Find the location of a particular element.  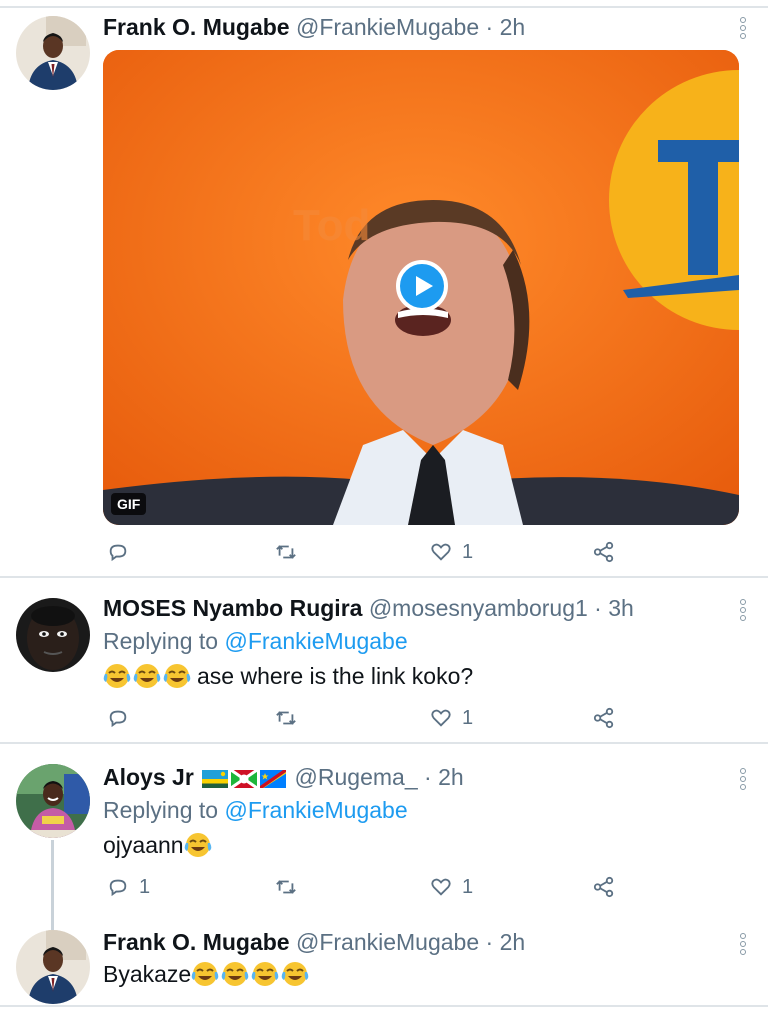

reply-button: 1 is located at coordinates (128, 887).